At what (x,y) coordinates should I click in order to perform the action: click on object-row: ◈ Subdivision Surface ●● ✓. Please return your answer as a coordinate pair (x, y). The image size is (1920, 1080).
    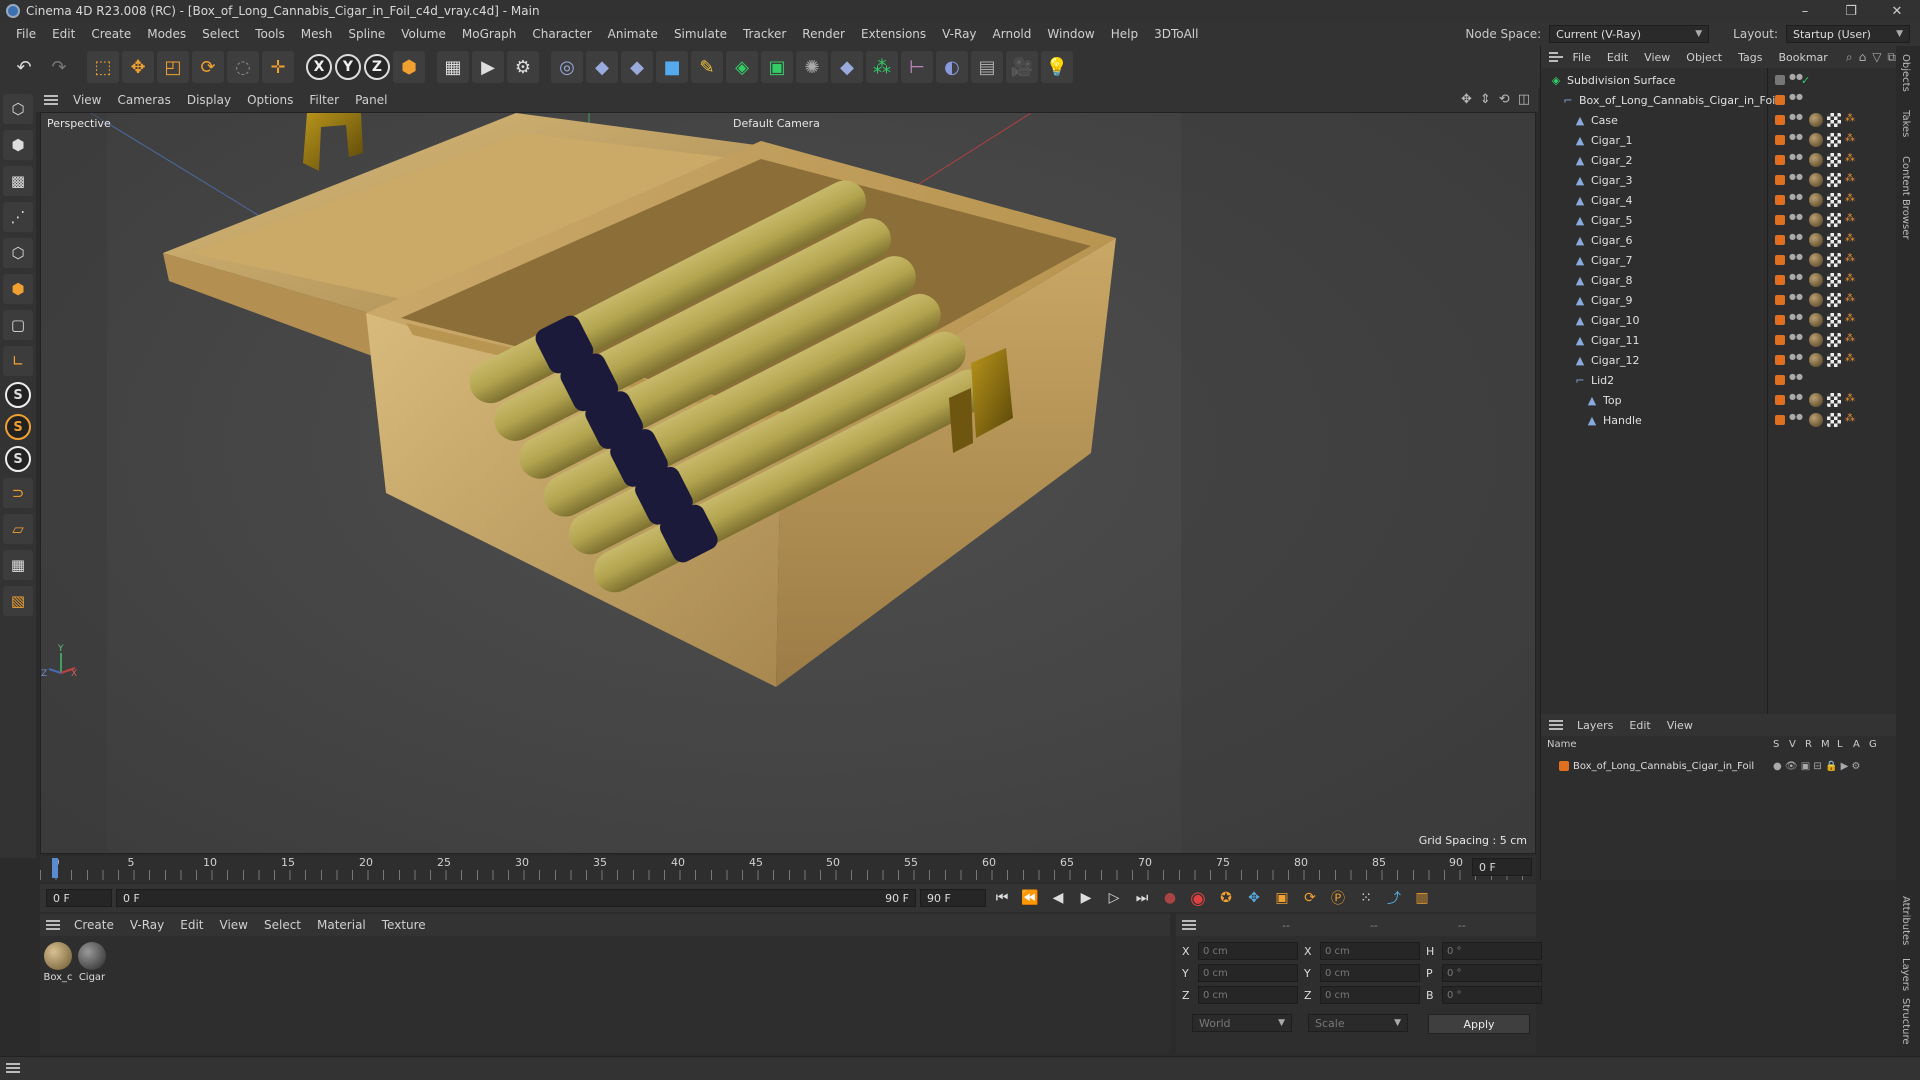
    Looking at the image, I should click on (1719, 80).